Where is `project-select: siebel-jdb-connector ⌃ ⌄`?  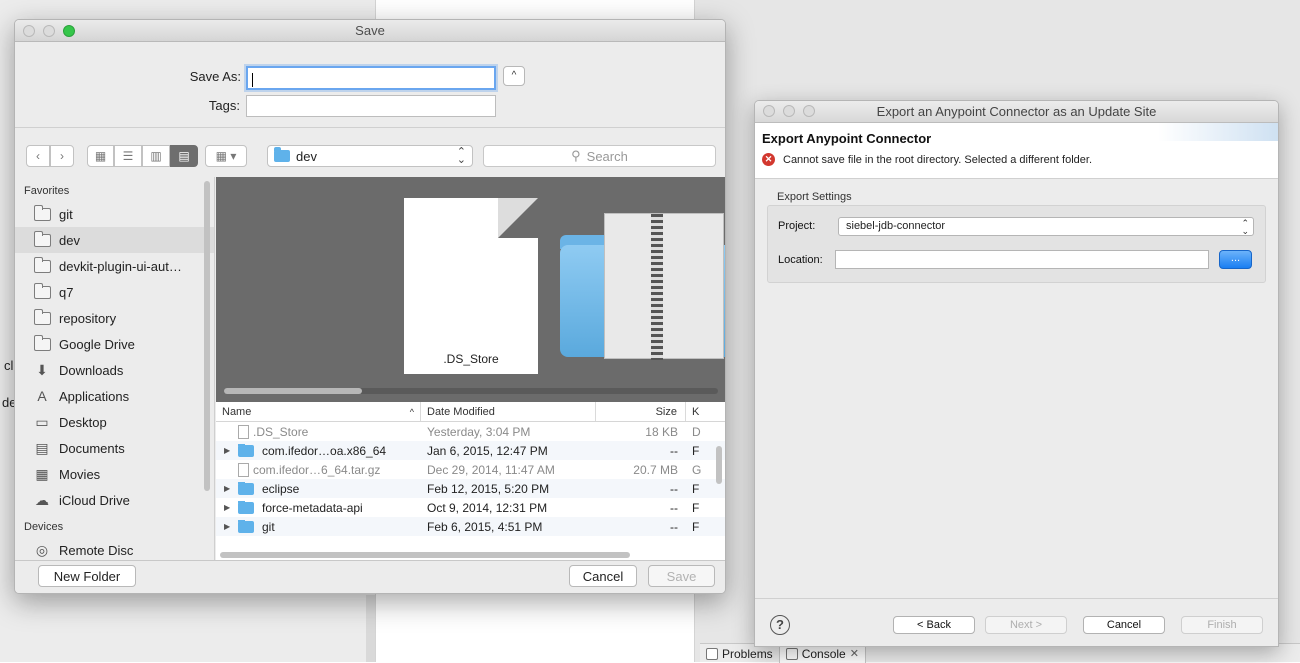
project-select: siebel-jdb-connector ⌃ ⌄ is located at coordinates (1046, 226).